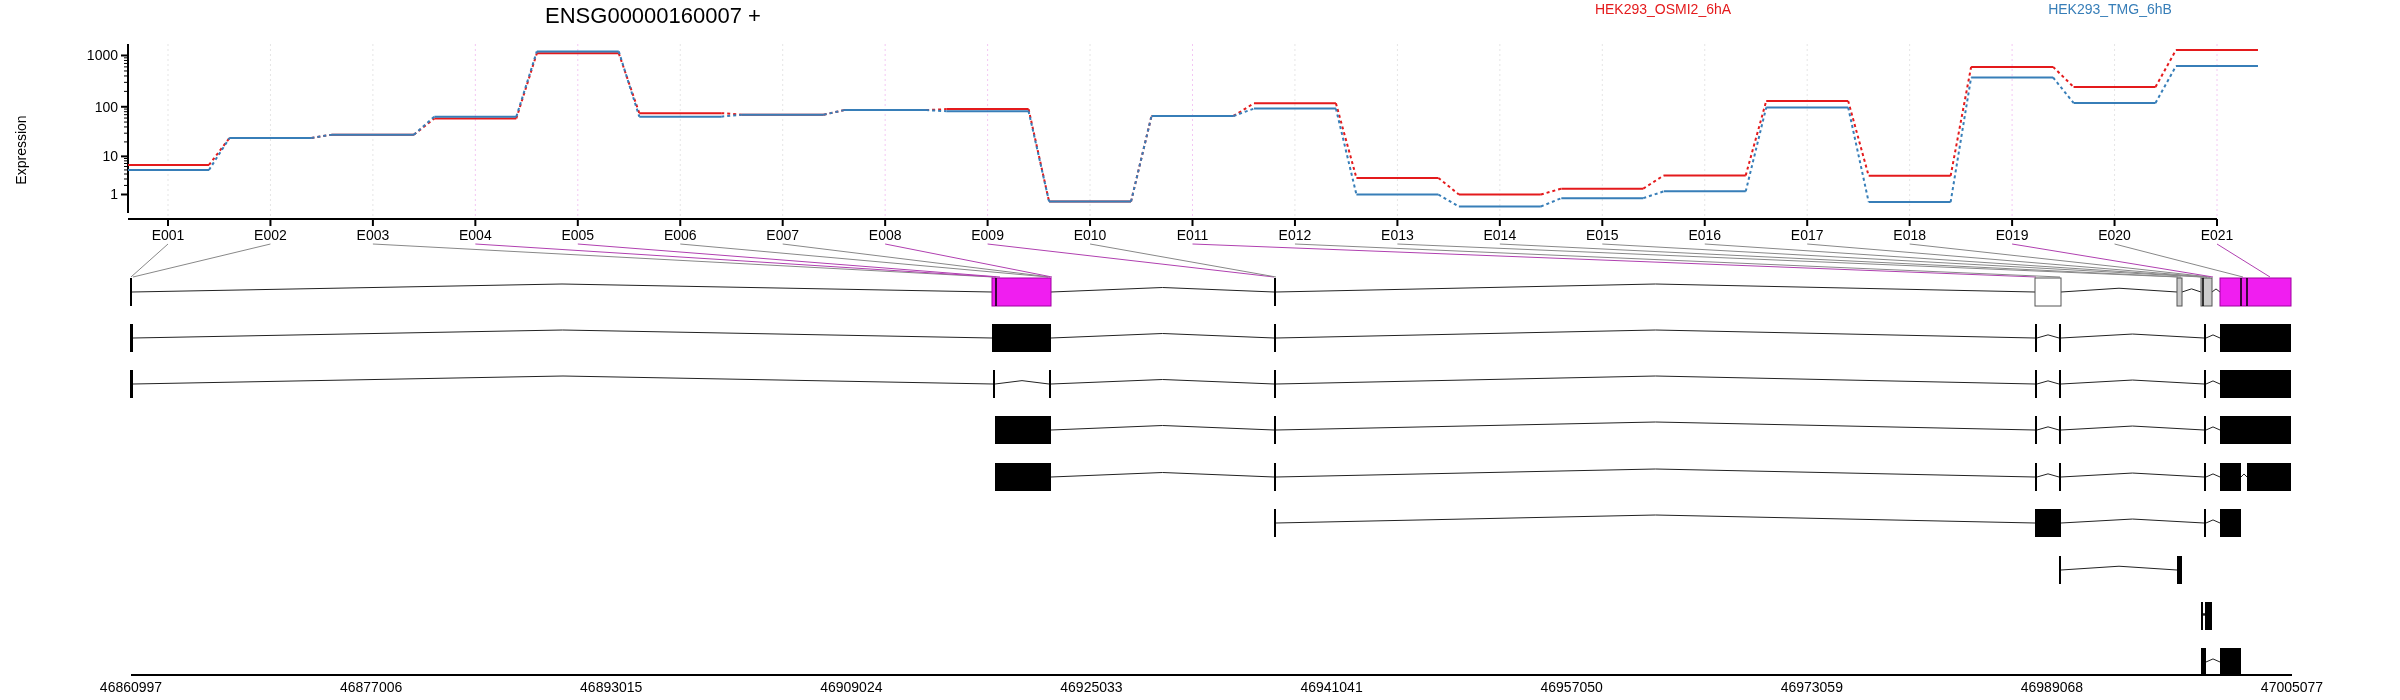 Image resolution: width=2400 pixels, height=700 pixels. What do you see at coordinates (783, 234) in the screenshot?
I see `exon-label: E007` at bounding box center [783, 234].